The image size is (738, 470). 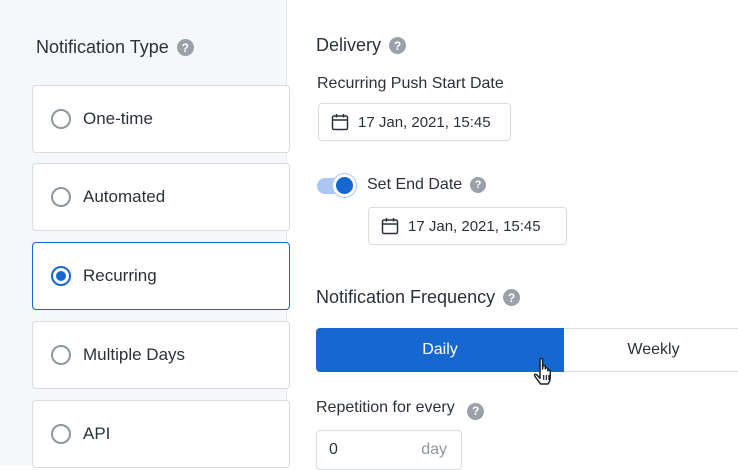 I want to click on end-date-toggle, so click(x=337, y=185).